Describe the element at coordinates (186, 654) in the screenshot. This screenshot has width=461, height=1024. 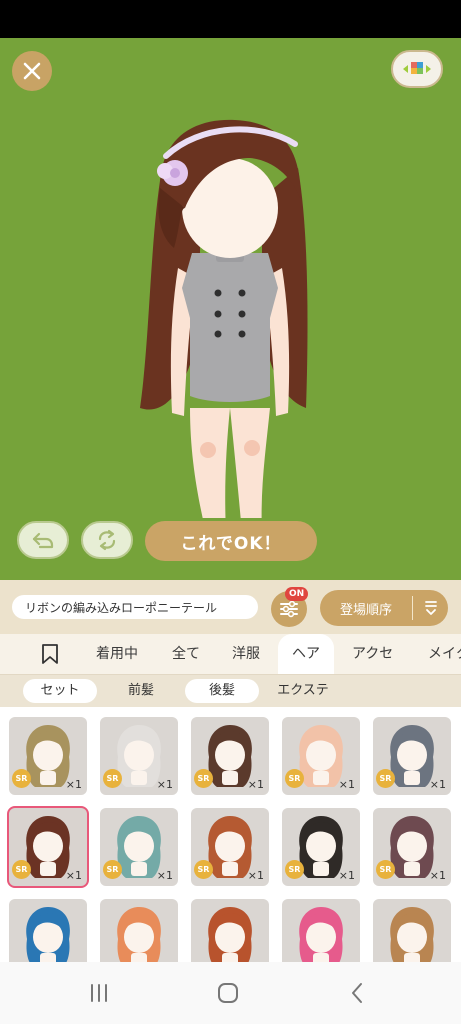
I see `tab-all: 全て` at that location.